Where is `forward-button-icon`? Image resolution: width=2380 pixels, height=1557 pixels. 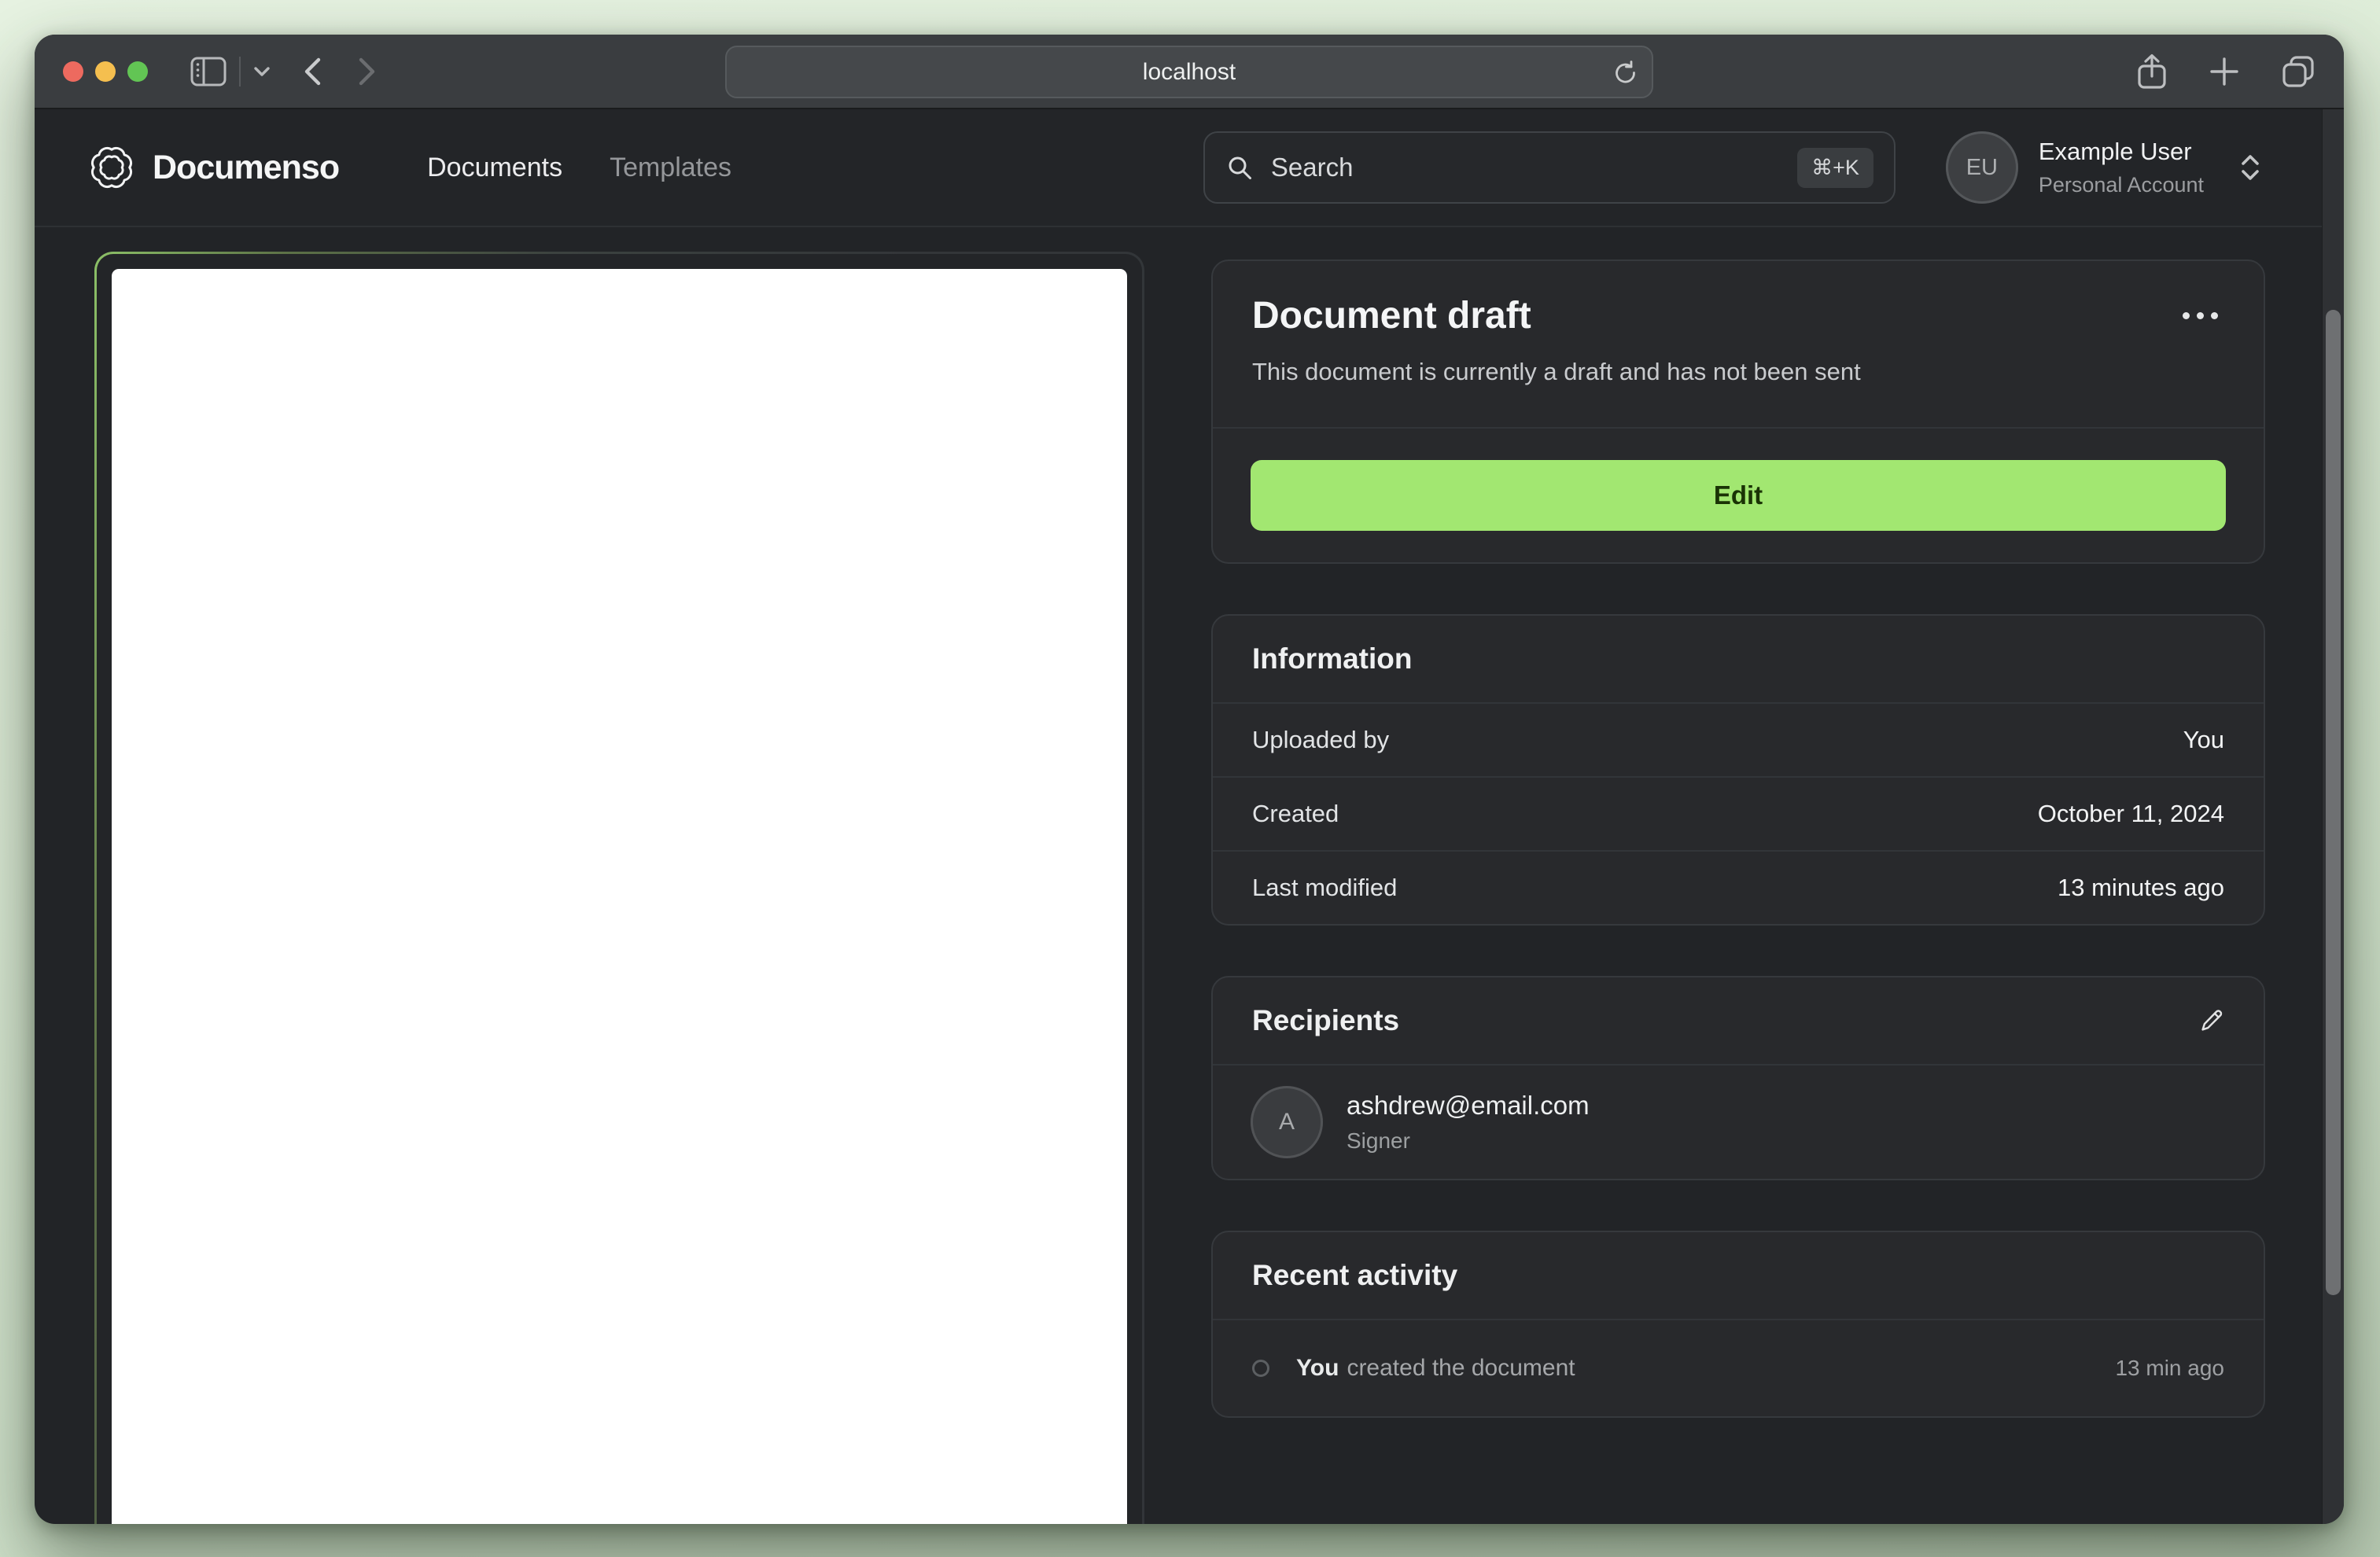 forward-button-icon is located at coordinates (367, 71).